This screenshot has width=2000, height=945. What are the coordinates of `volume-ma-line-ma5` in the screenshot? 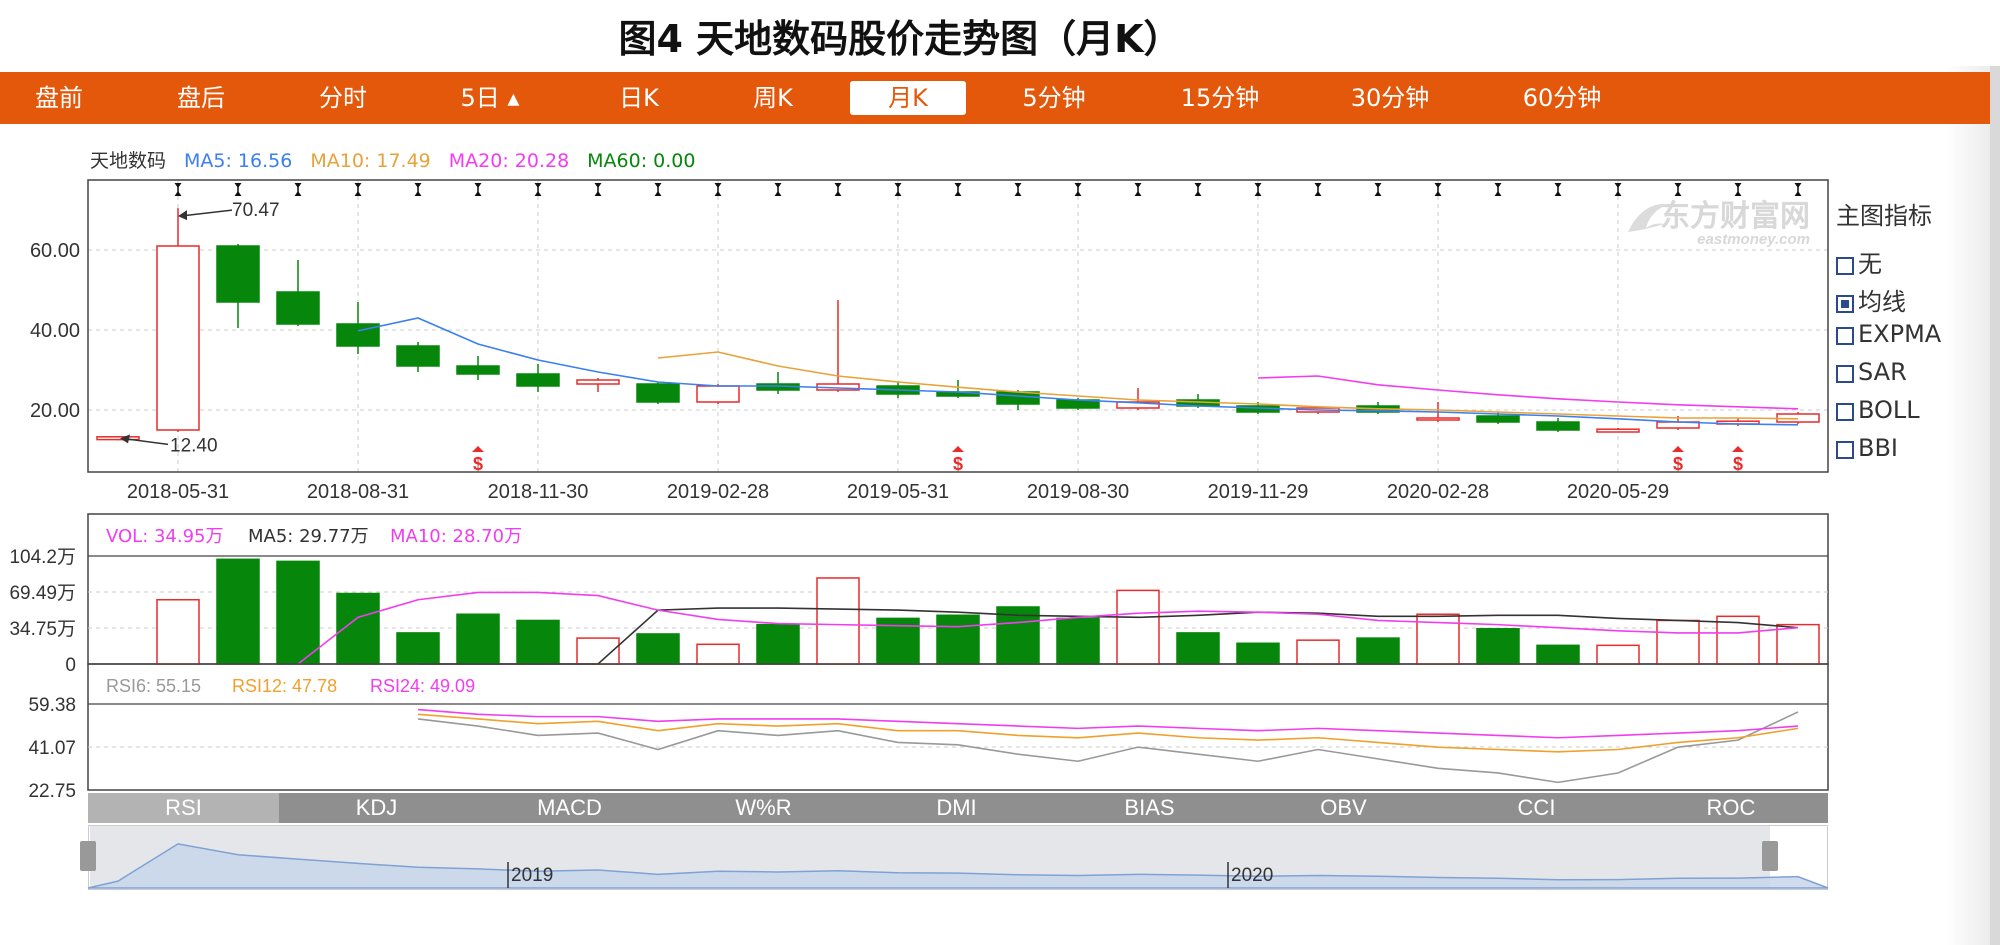 It's located at (1108, 636).